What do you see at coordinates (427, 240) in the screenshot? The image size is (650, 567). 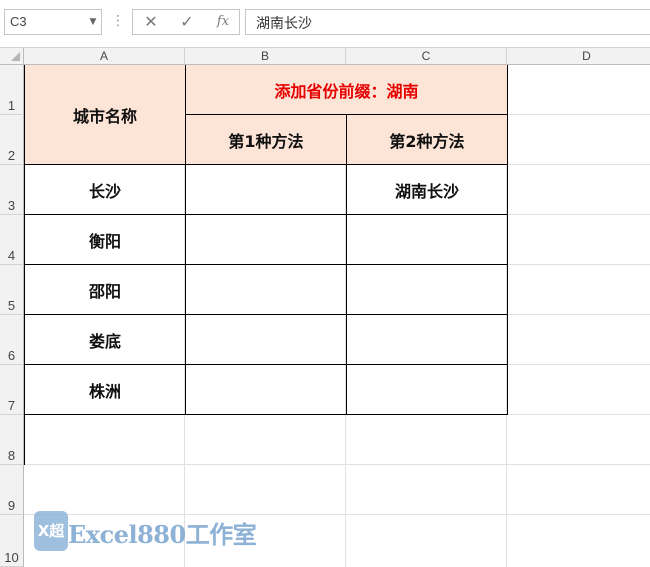 I see `cell-c4` at bounding box center [427, 240].